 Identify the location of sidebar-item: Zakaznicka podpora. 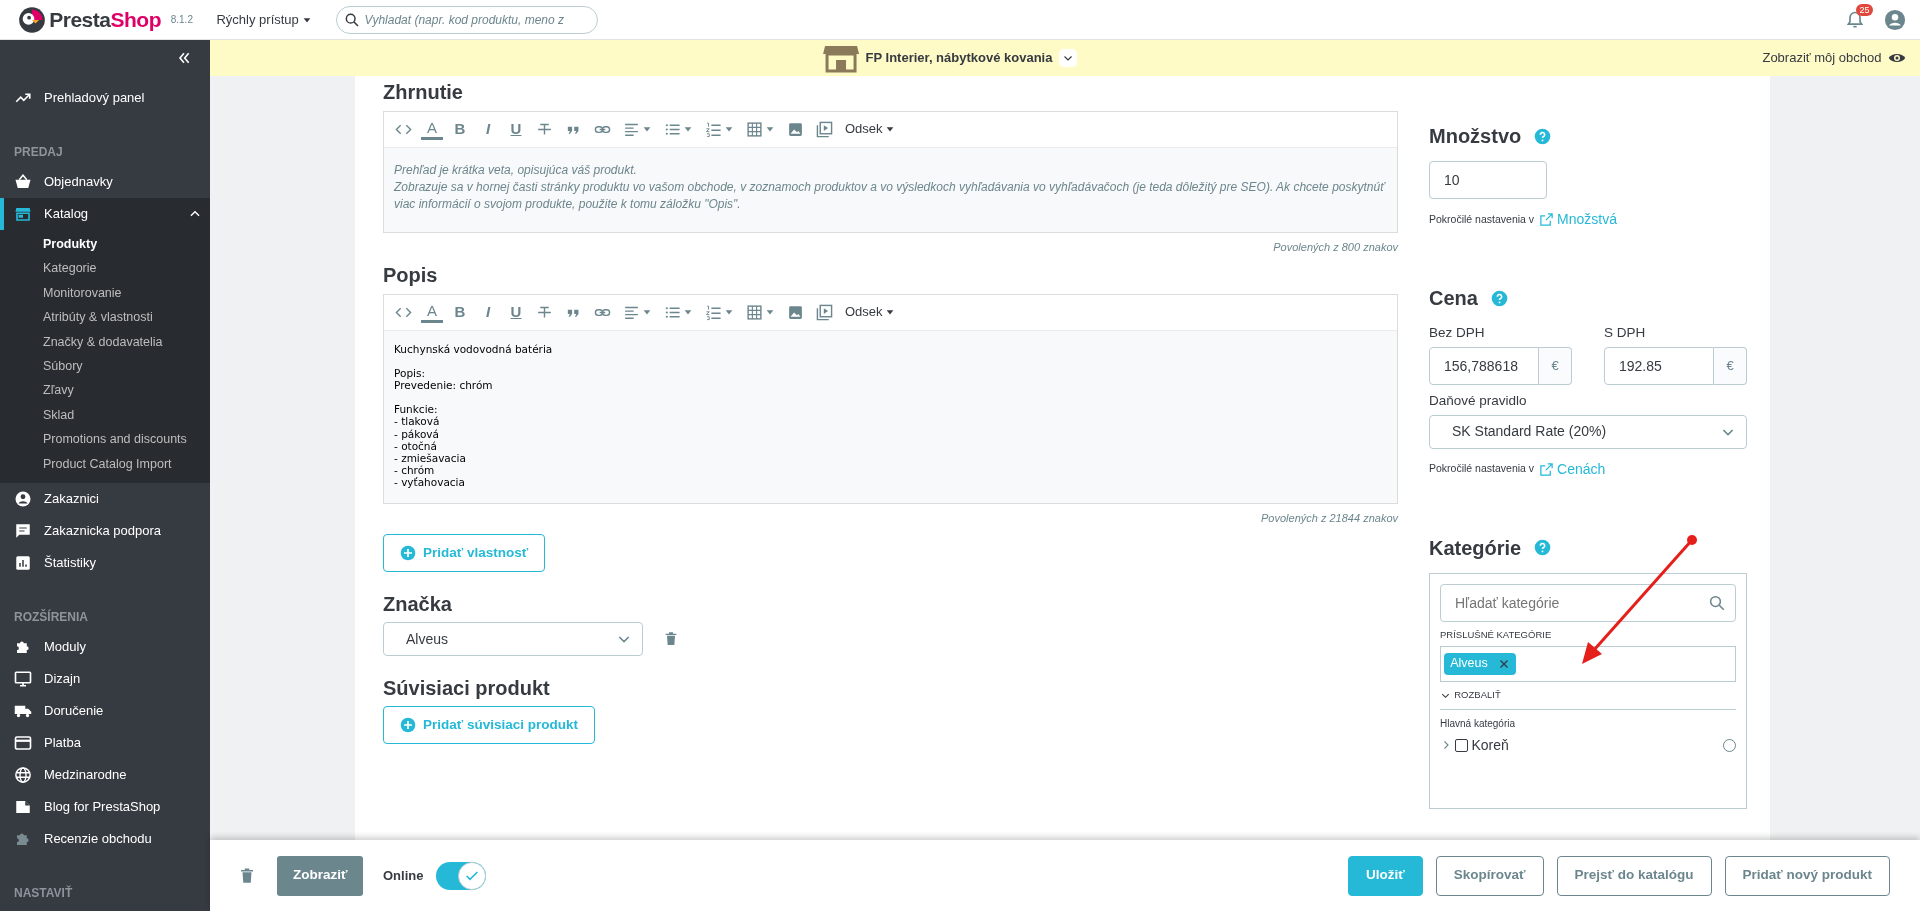
(105, 530).